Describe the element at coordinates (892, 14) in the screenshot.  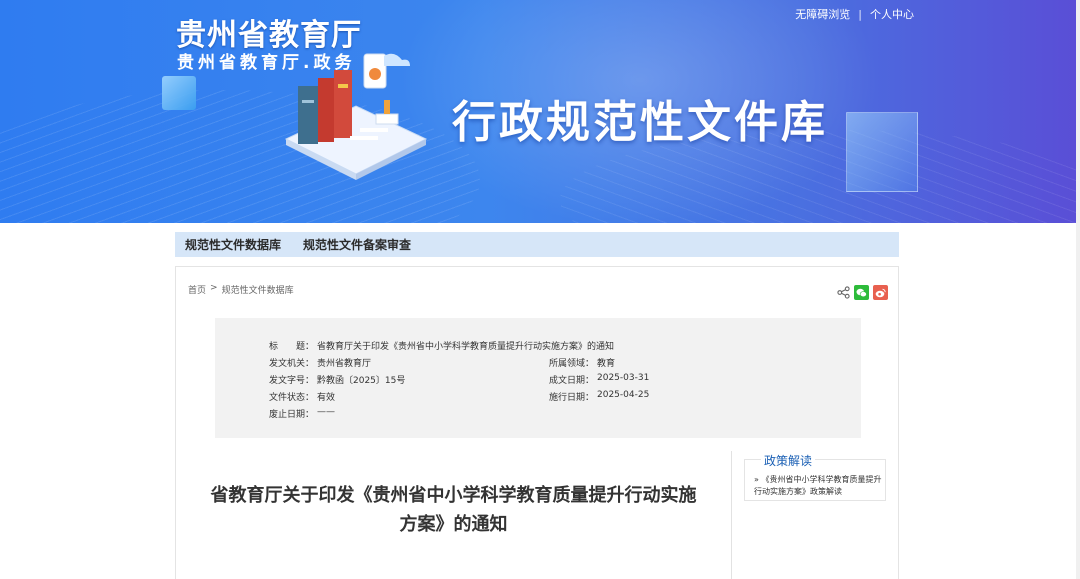
I see `personal-center-link: 个人中心` at that location.